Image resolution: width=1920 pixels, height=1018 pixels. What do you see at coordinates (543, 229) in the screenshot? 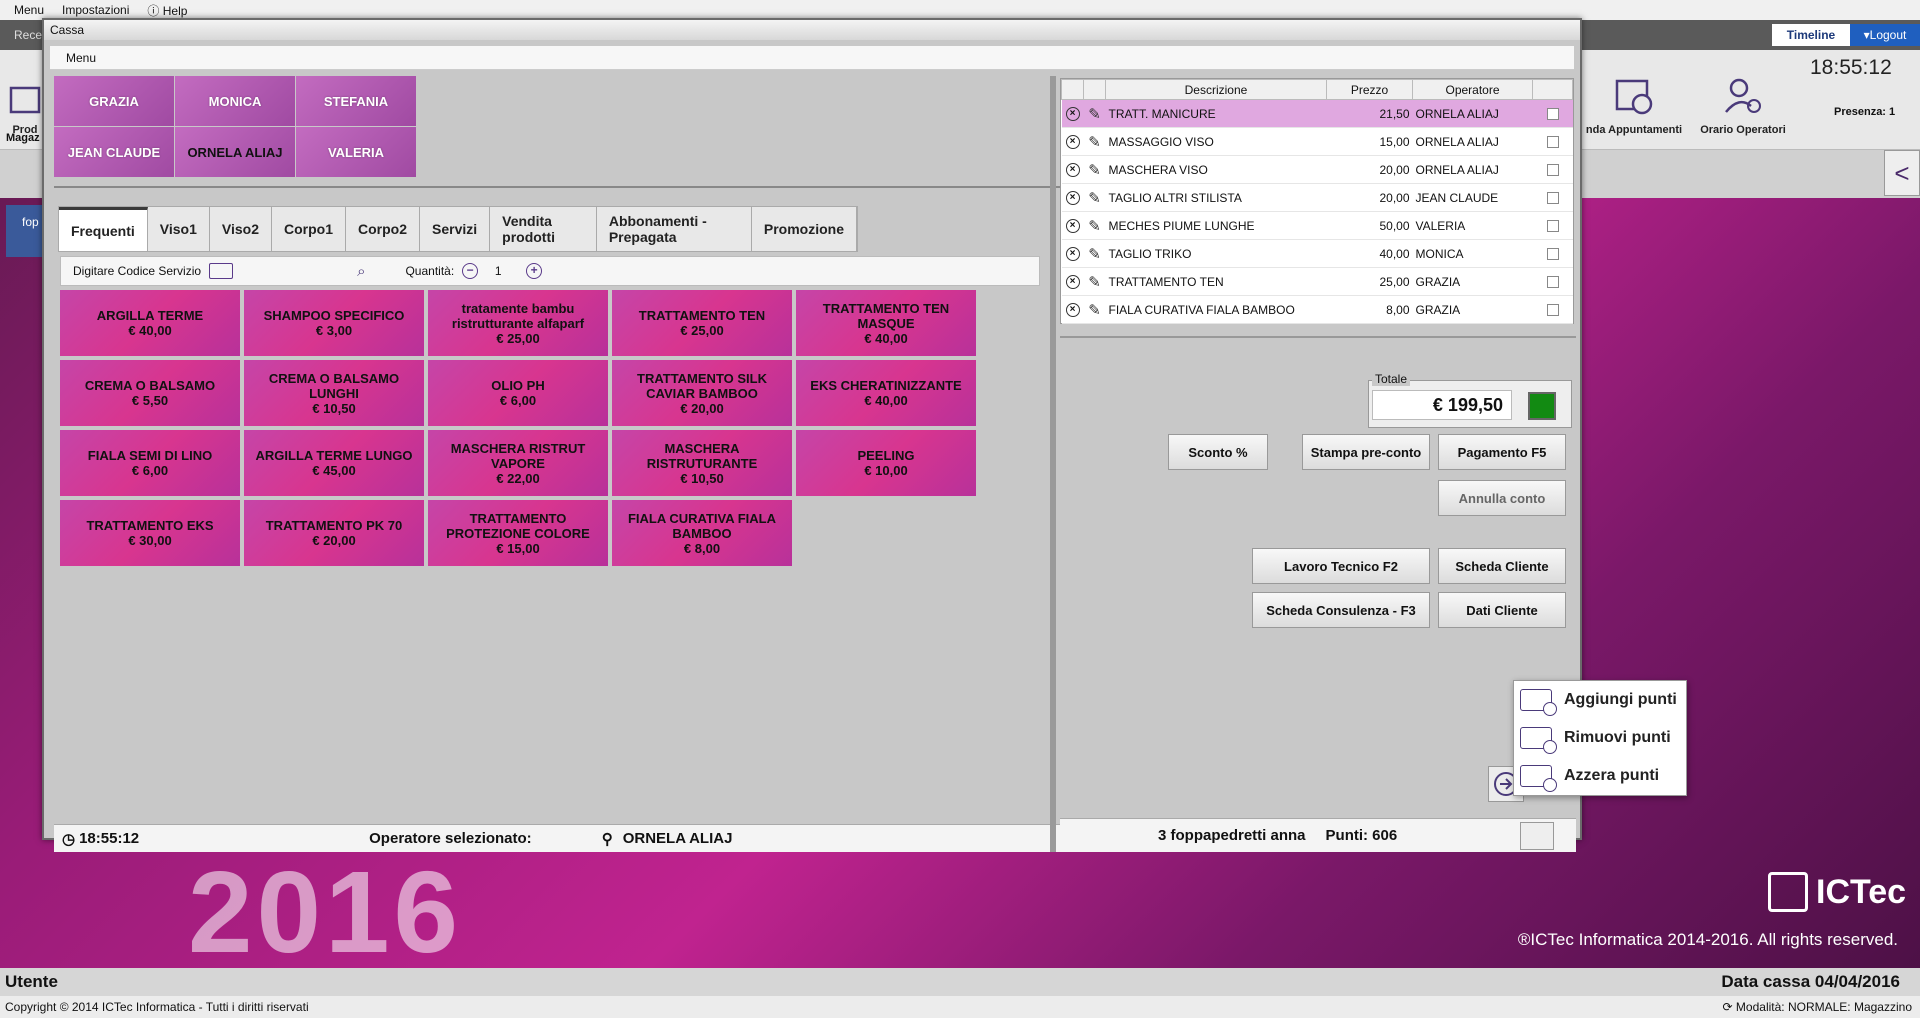
I see `tab-vendita-prodotti: Vendita prodotti` at bounding box center [543, 229].